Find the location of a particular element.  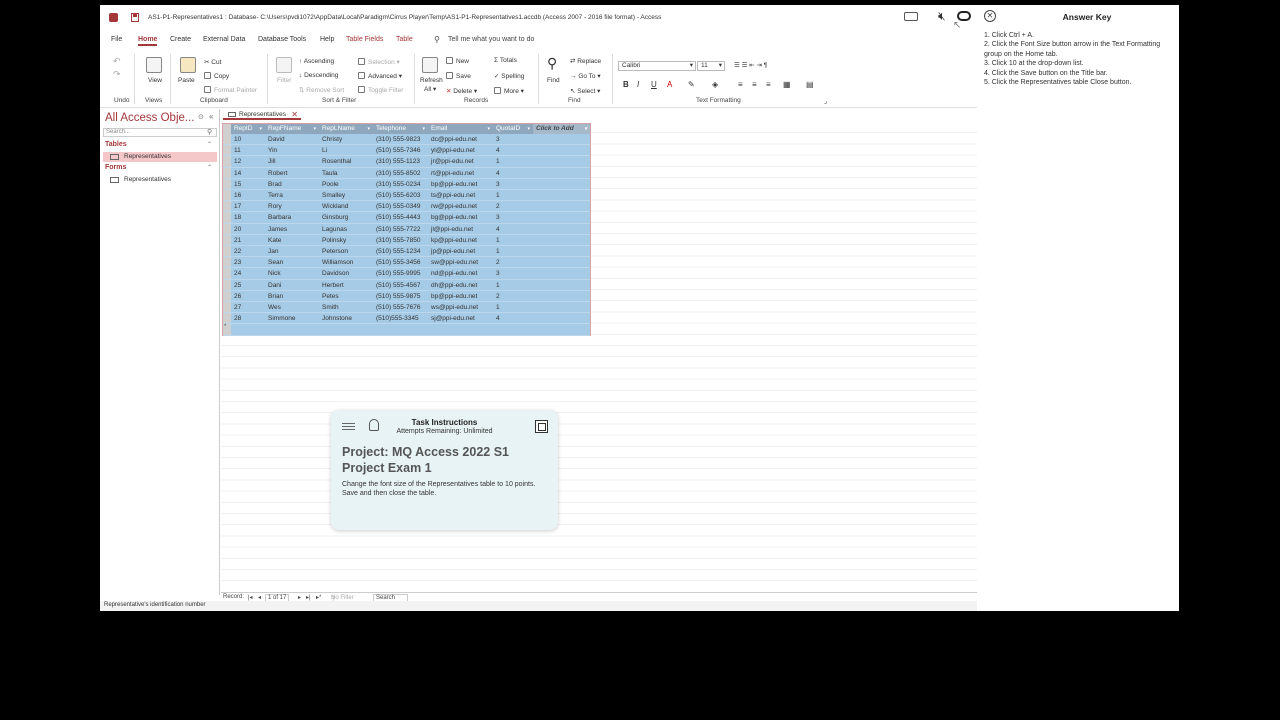

table-cell: 18 is located at coordinates (248, 217).